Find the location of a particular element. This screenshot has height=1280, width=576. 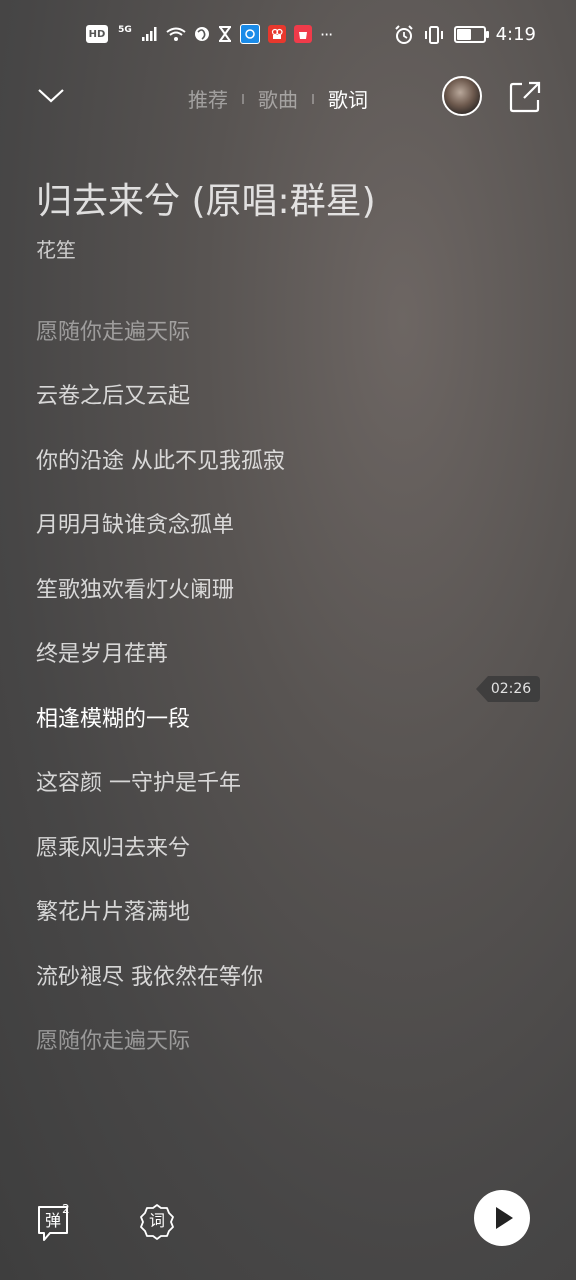

status-right-icons: 4:19 is located at coordinates (465, 34).